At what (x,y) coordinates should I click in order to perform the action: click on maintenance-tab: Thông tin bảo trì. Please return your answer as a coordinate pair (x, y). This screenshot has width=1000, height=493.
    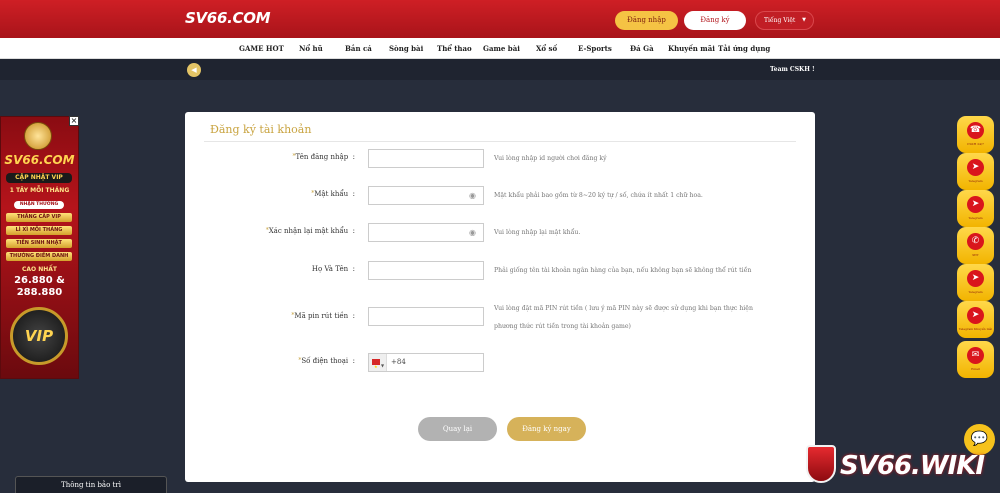
    Looking at the image, I should click on (91, 484).